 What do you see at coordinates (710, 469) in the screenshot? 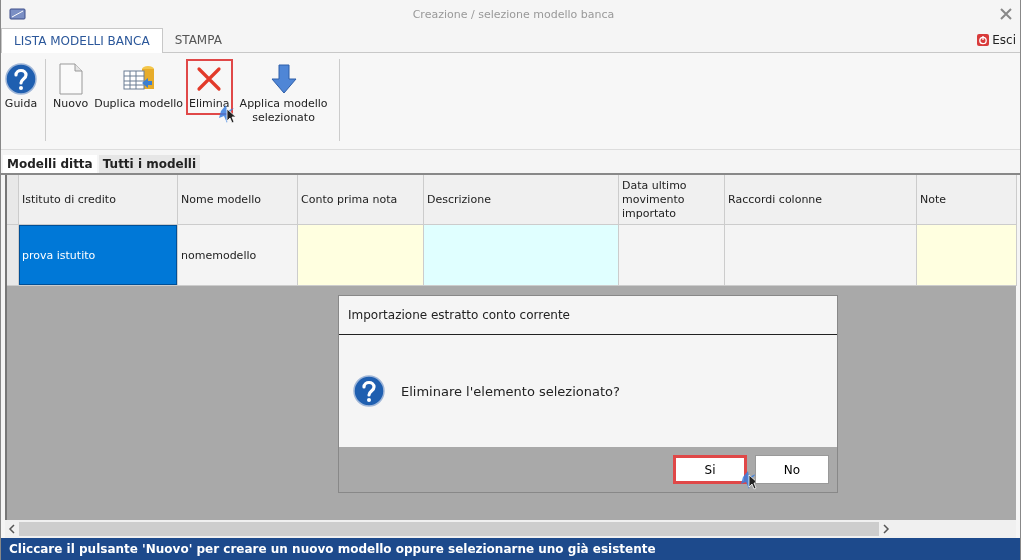
I see `dialog-button: Si` at bounding box center [710, 469].